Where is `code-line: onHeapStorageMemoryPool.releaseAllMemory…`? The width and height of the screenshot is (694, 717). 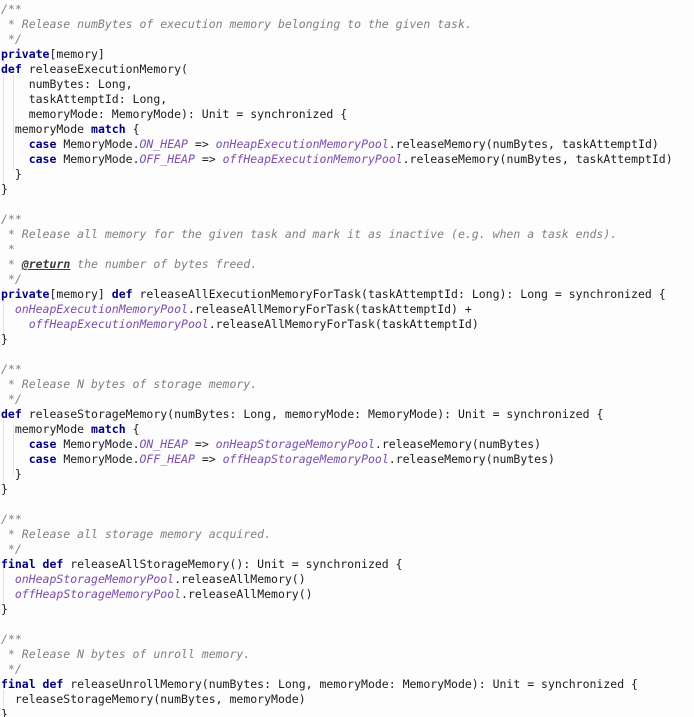 code-line: onHeapStorageMemoryPool.releaseAllMemory… is located at coordinates (336, 579).